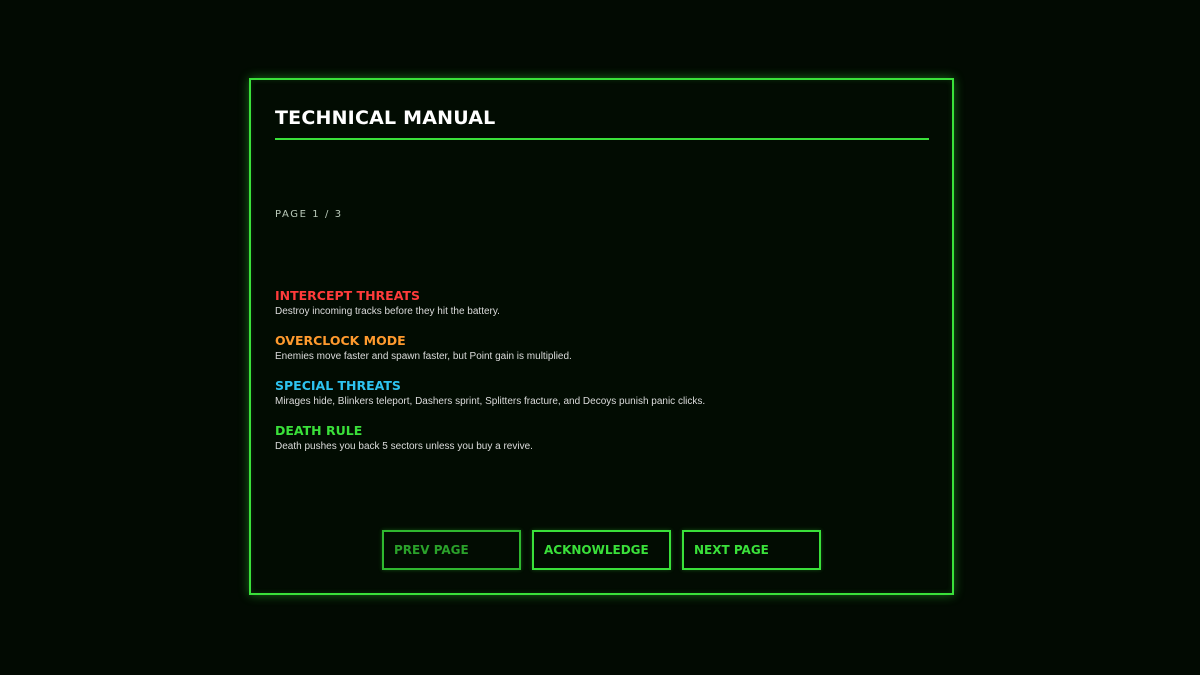  What do you see at coordinates (602, 139) in the screenshot?
I see `title-divider` at bounding box center [602, 139].